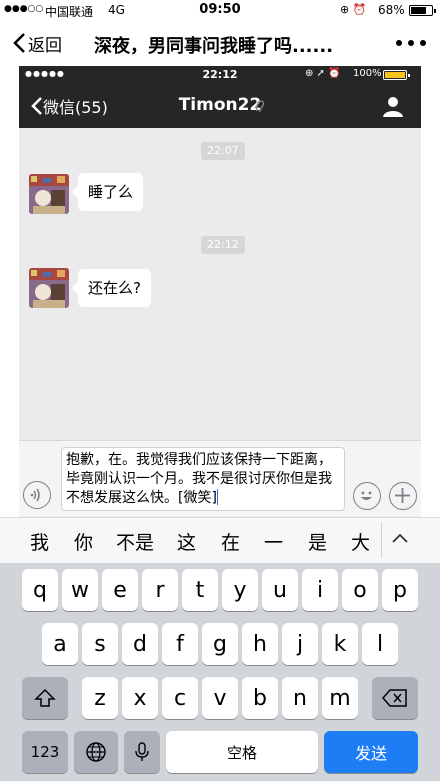  I want to click on candidate-word: 这, so click(186, 541).